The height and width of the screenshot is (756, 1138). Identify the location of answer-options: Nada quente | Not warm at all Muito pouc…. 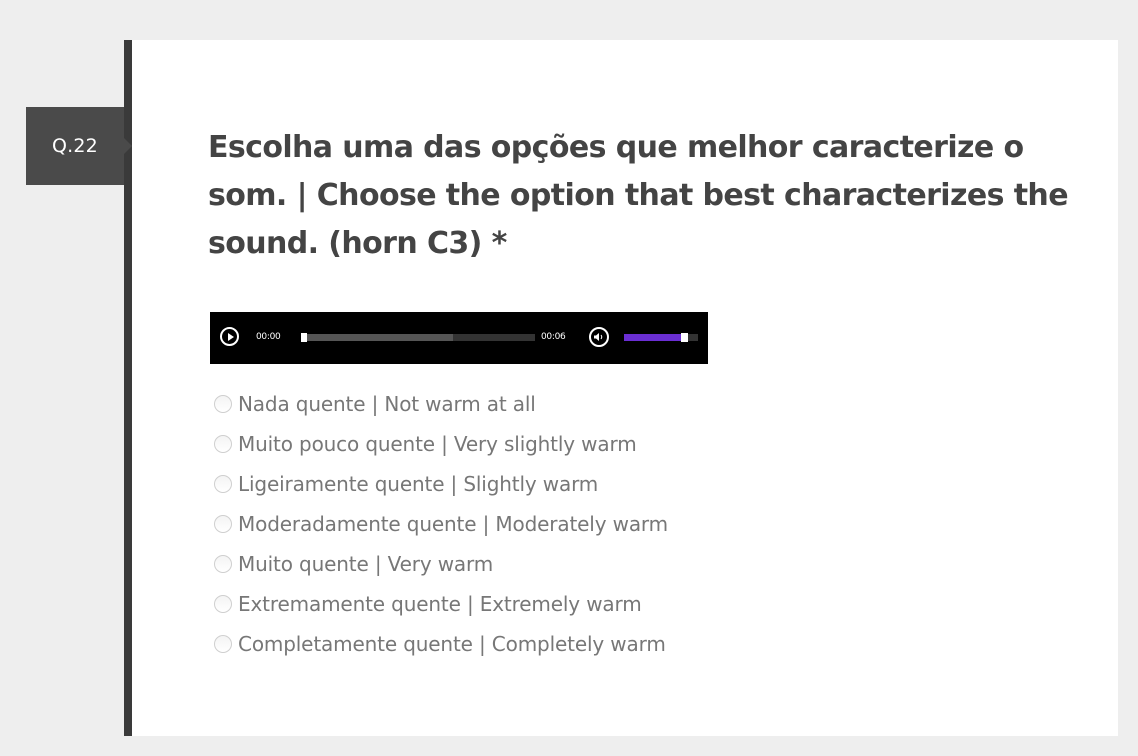
(441, 524).